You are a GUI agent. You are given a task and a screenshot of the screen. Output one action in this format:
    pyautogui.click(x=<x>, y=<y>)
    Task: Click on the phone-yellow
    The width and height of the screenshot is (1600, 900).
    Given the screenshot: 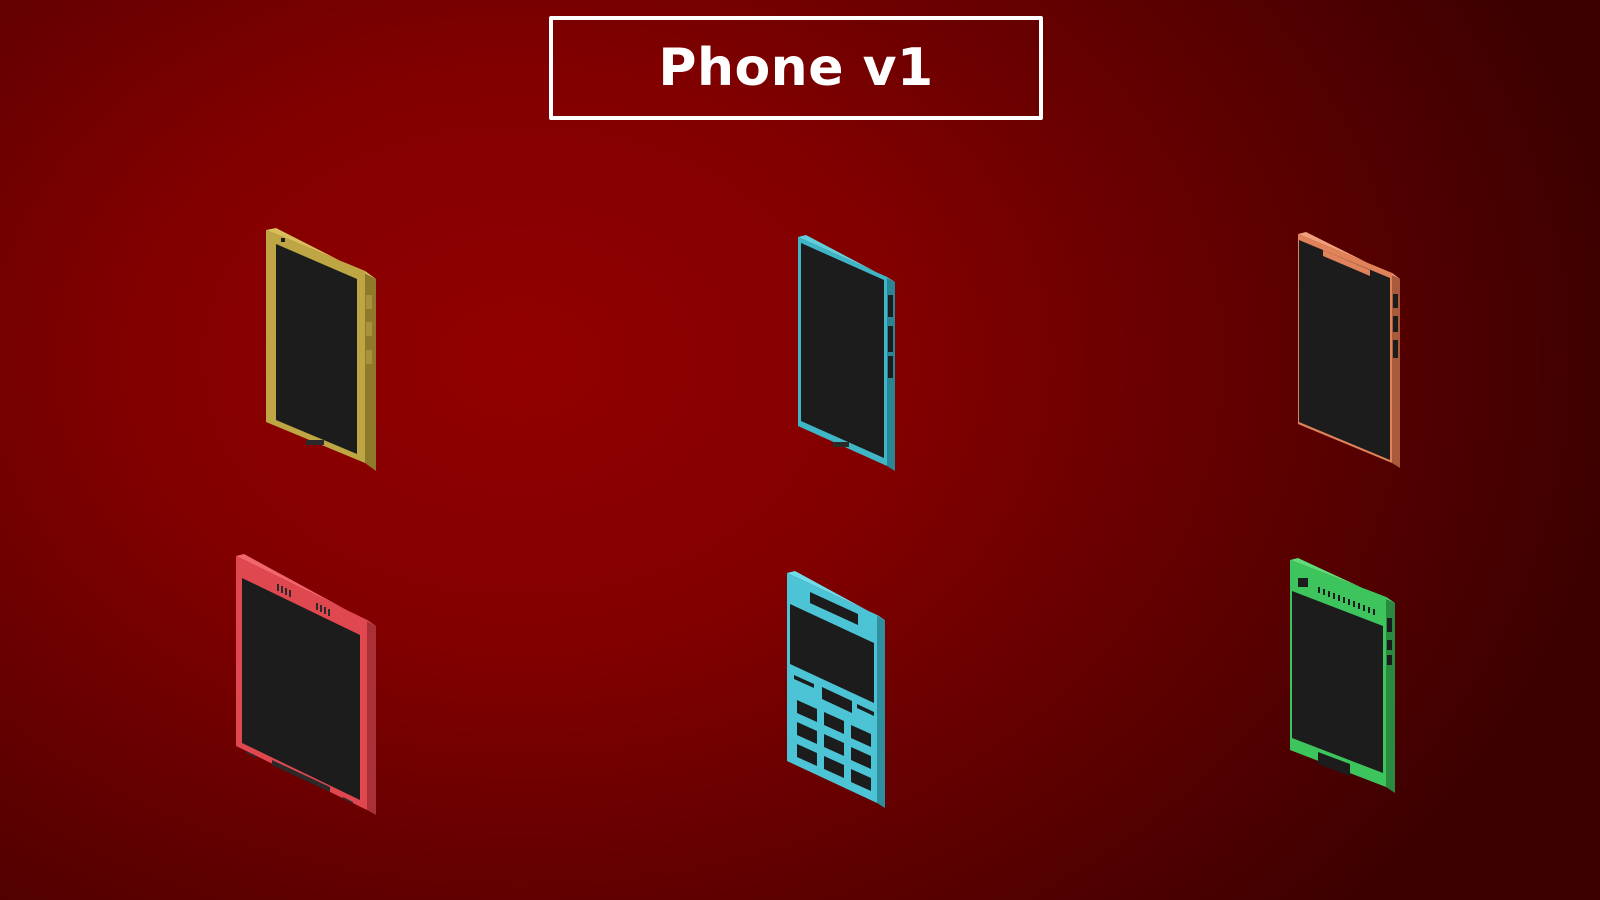 What is the action you would take?
    pyautogui.click(x=321, y=349)
    